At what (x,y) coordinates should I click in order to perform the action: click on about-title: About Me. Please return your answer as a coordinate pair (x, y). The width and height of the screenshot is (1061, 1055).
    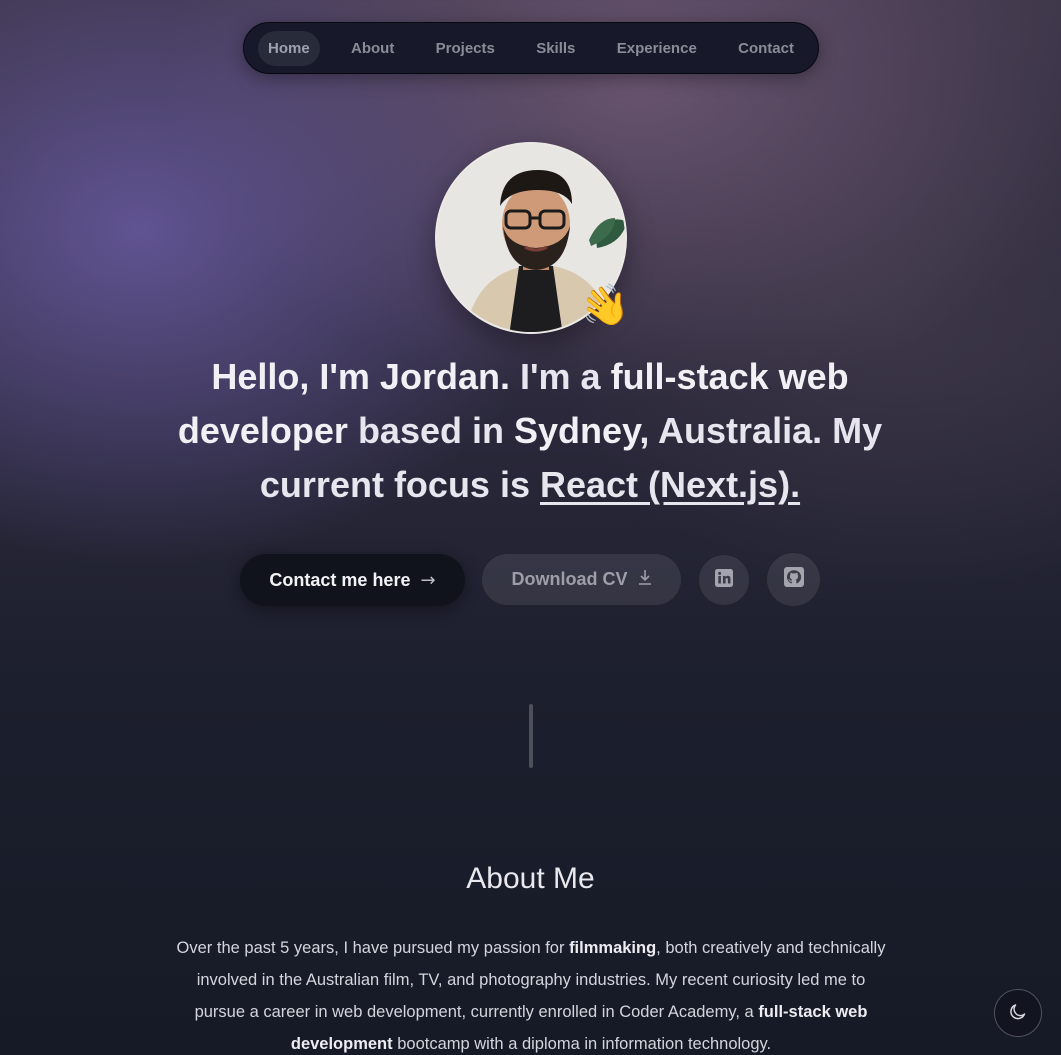
    Looking at the image, I should click on (530, 878).